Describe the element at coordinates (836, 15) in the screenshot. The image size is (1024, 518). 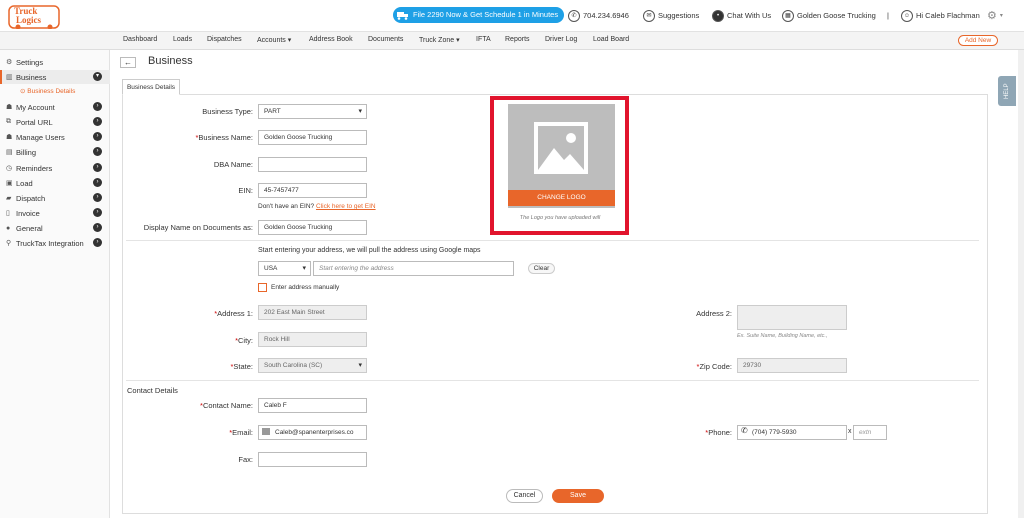
I see `company-name: Golden Goose Trucking` at that location.